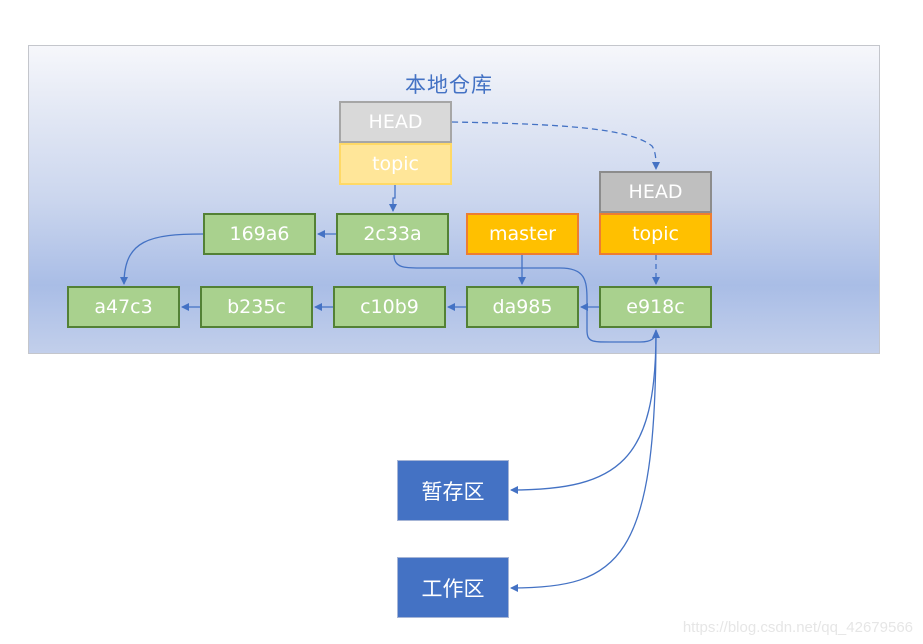 The image size is (923, 644). Describe the element at coordinates (393, 198) in the screenshot. I see `edge-topic-2c33a` at that location.